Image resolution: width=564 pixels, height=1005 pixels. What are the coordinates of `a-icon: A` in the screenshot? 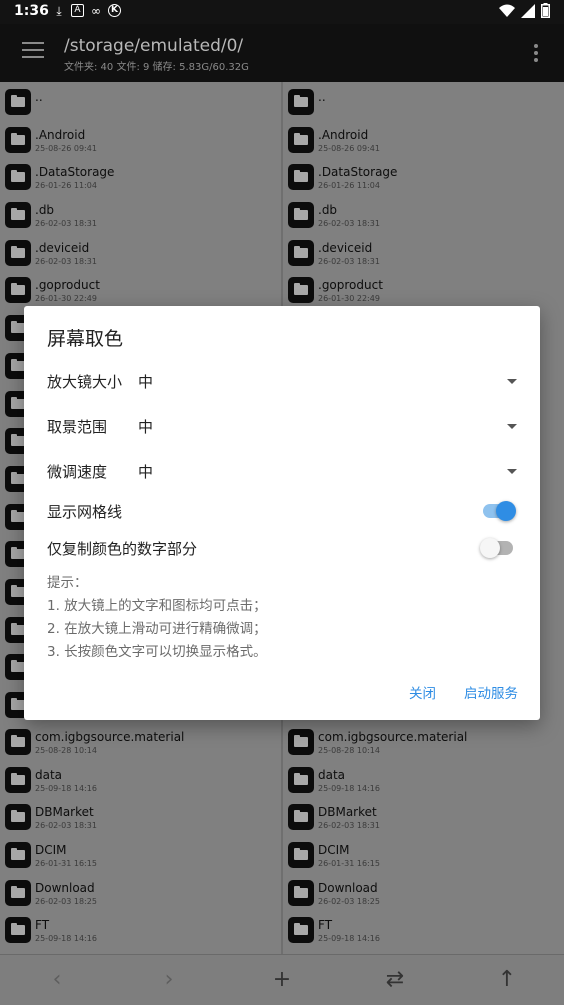 It's located at (77, 10).